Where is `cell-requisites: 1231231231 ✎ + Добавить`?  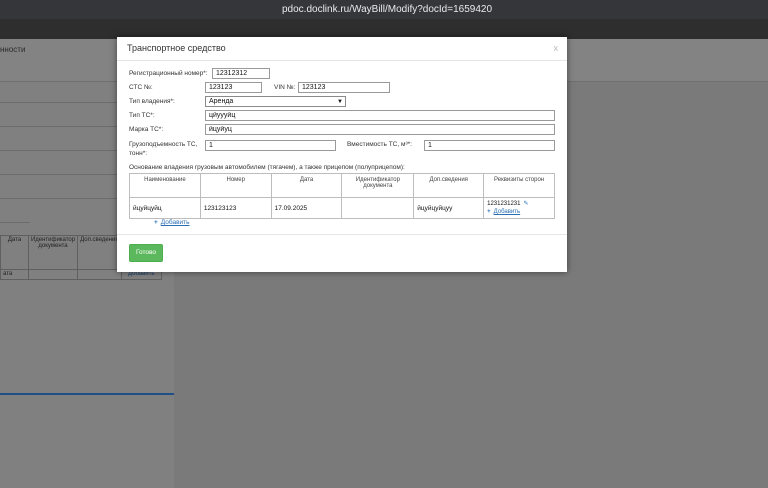 cell-requisites: 1231231231 ✎ + Добавить is located at coordinates (519, 208).